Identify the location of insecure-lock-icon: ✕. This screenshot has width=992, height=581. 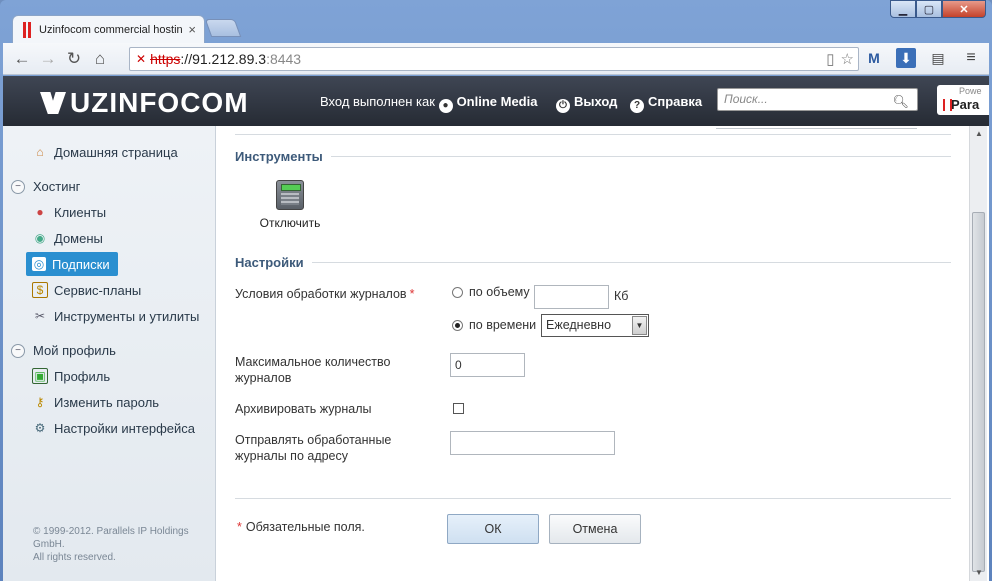
(141, 59).